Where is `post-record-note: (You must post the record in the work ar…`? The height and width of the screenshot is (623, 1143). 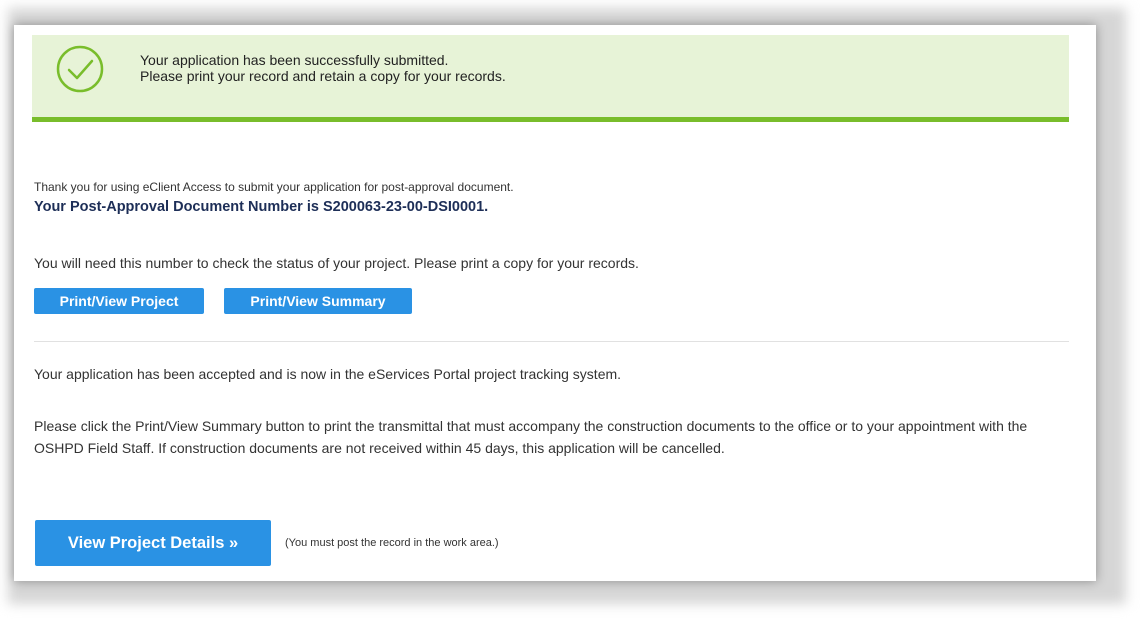 post-record-note: (You must post the record in the work ar… is located at coordinates (392, 543).